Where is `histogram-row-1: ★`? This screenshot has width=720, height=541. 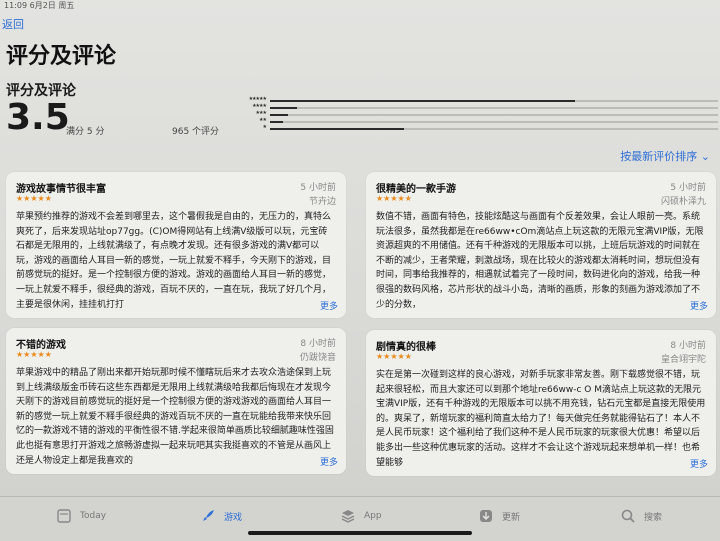 histogram-row-1: ★ is located at coordinates (473, 128).